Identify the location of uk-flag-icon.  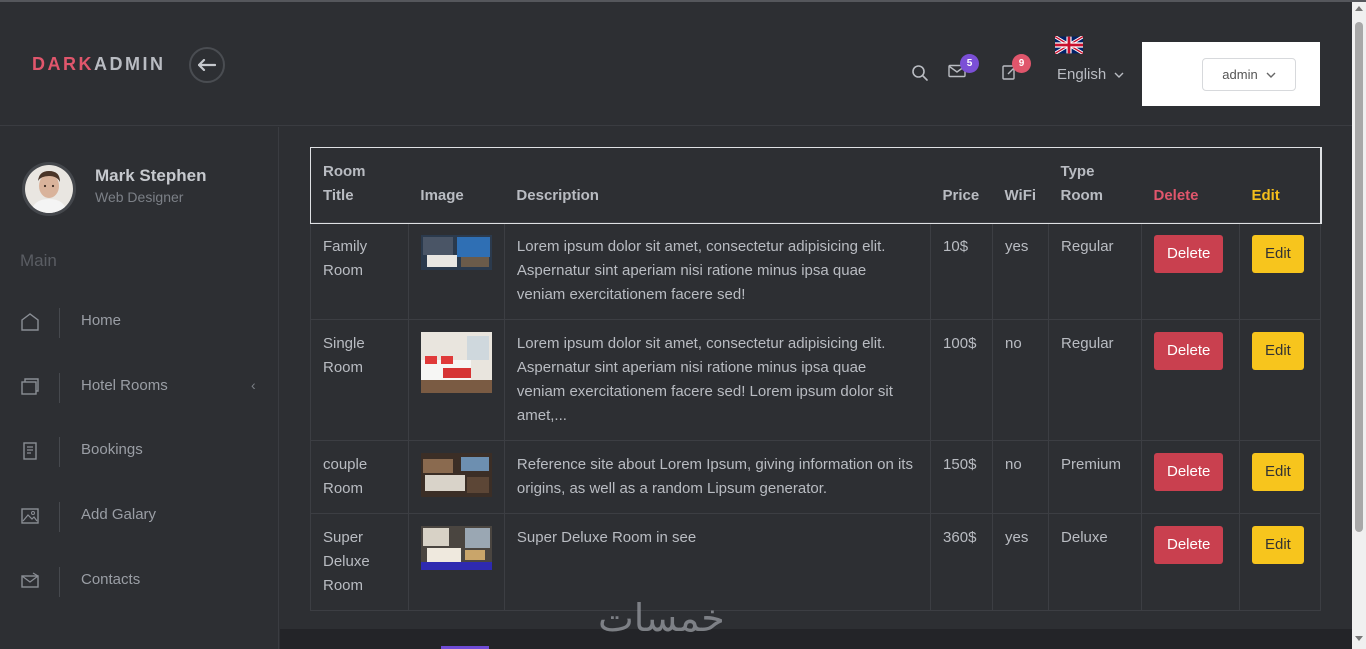
(1069, 45).